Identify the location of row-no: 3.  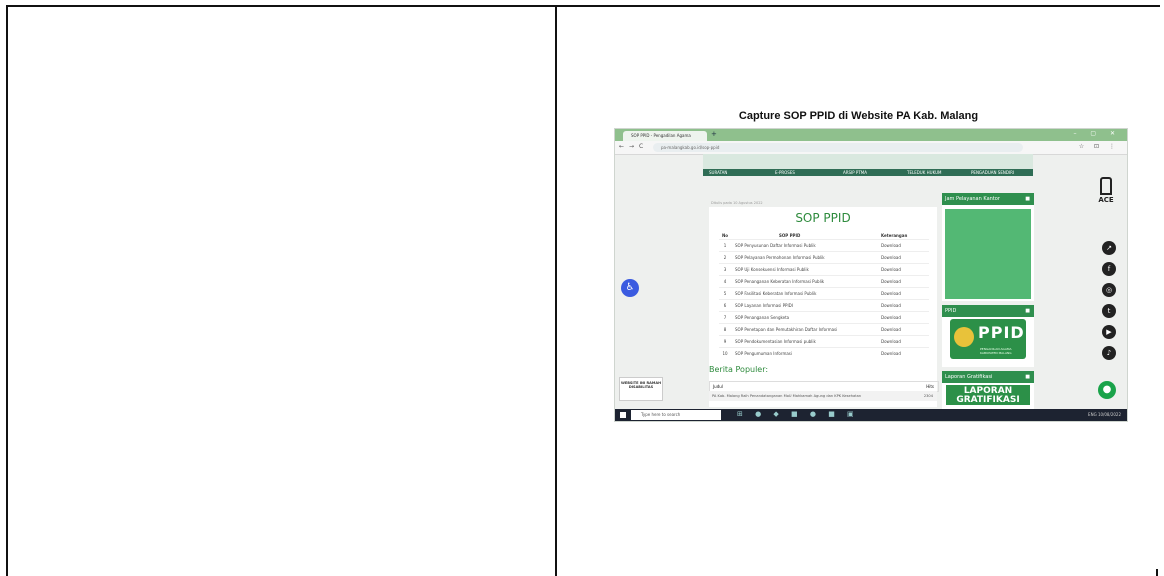
(725, 269).